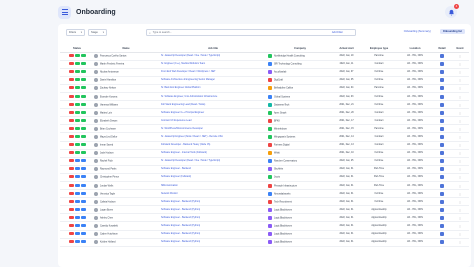  Describe the element at coordinates (126, 49) in the screenshot. I see `column-header-name: Name` at that location.